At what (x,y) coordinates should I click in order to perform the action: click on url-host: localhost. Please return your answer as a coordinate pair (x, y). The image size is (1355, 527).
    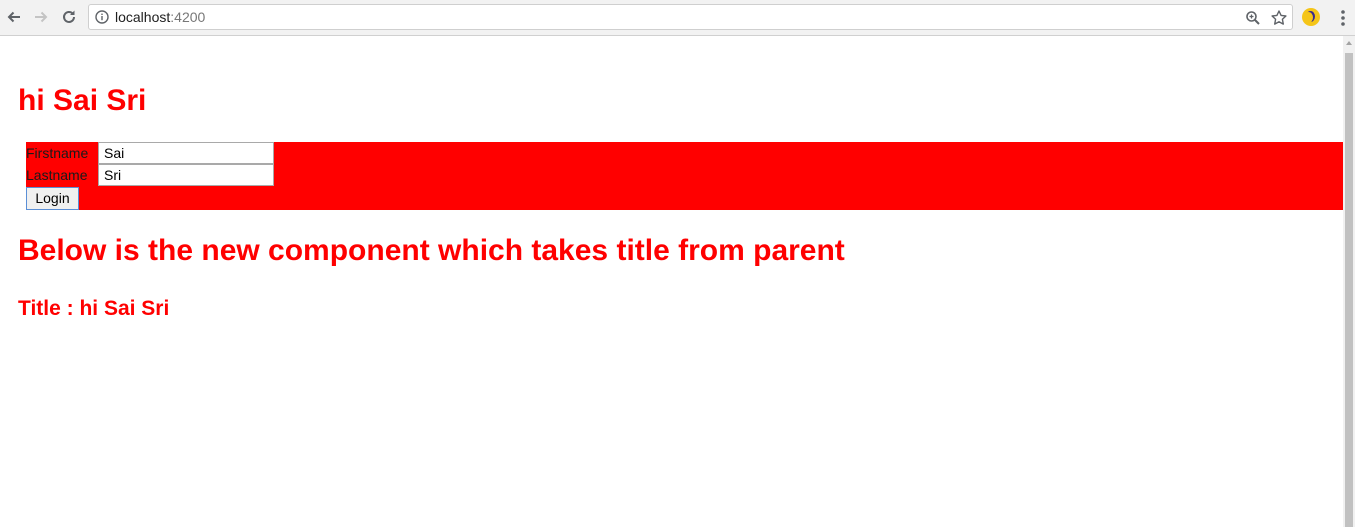
    Looking at the image, I should click on (143, 17).